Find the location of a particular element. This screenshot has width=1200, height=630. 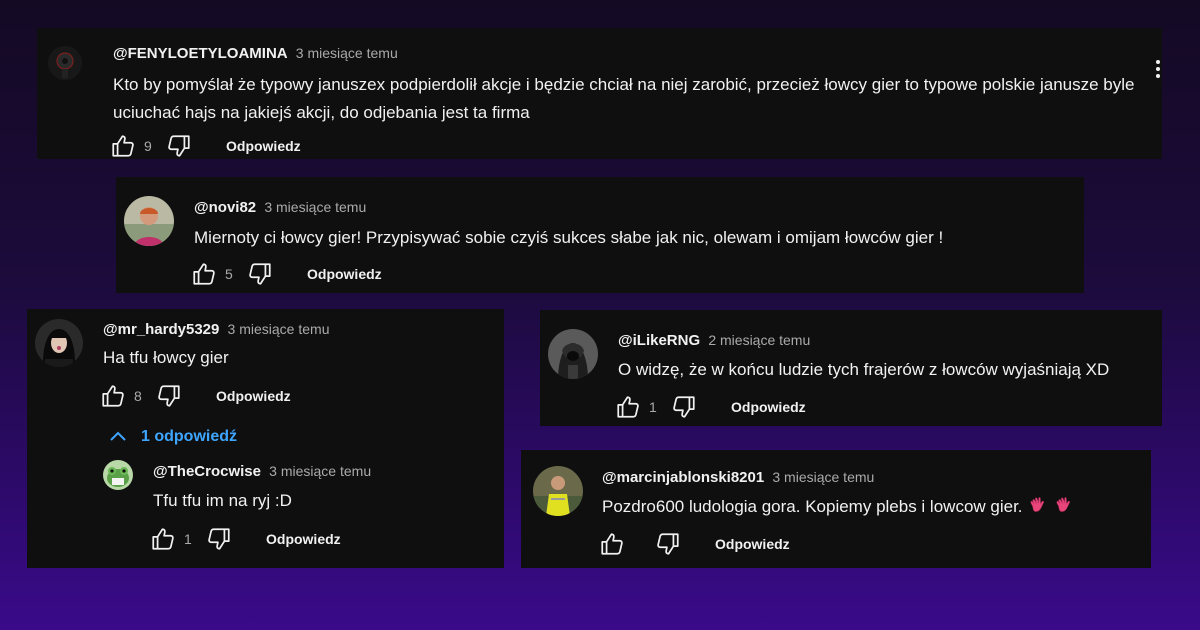

comment-actions: 5 Odpowiedz is located at coordinates (286, 274).